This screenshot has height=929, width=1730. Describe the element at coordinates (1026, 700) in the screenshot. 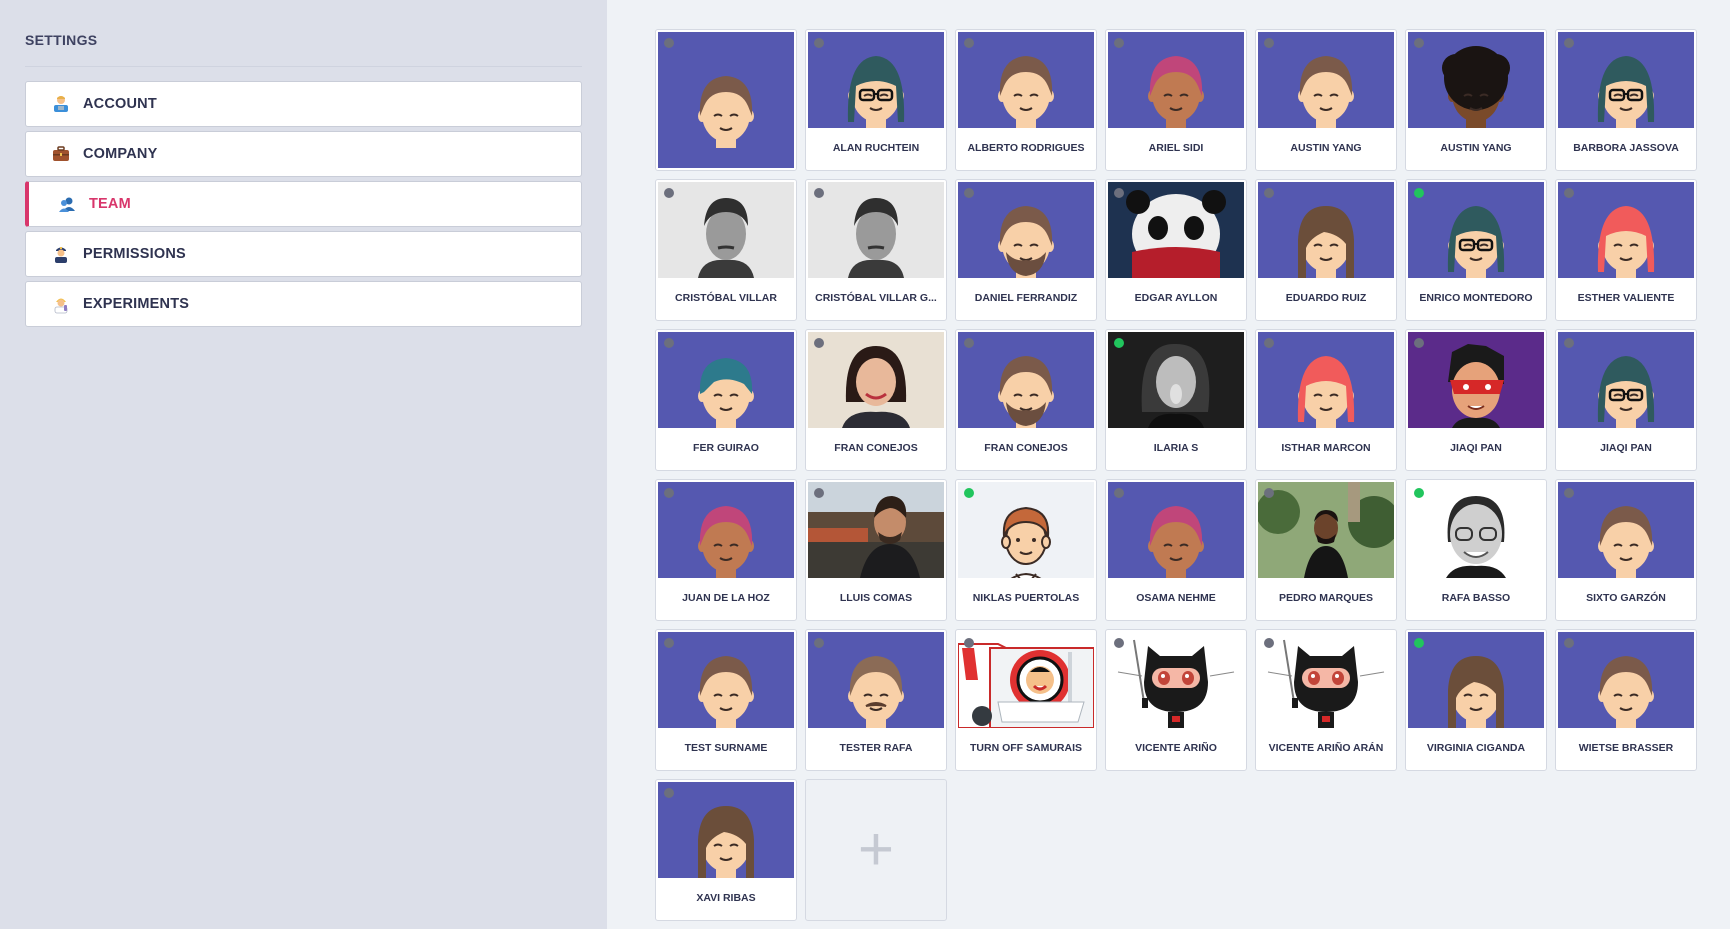

I see `team-member-card: TURN OFF SAMURAIS` at that location.